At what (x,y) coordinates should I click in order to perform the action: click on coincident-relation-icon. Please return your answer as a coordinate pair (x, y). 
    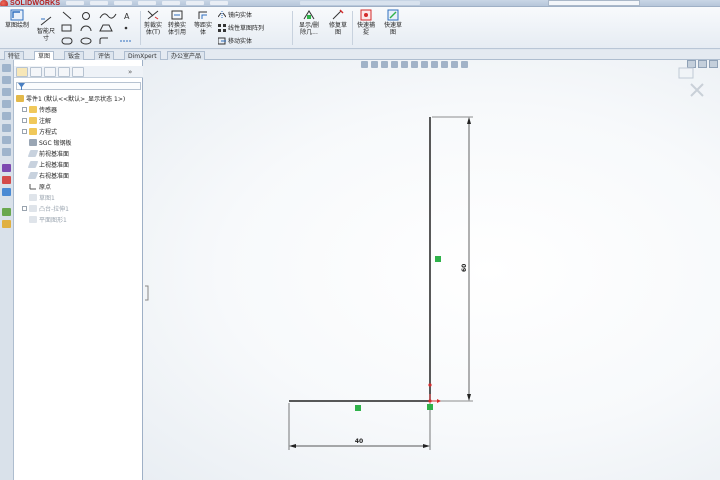
    Looking at the image, I should click on (430, 407).